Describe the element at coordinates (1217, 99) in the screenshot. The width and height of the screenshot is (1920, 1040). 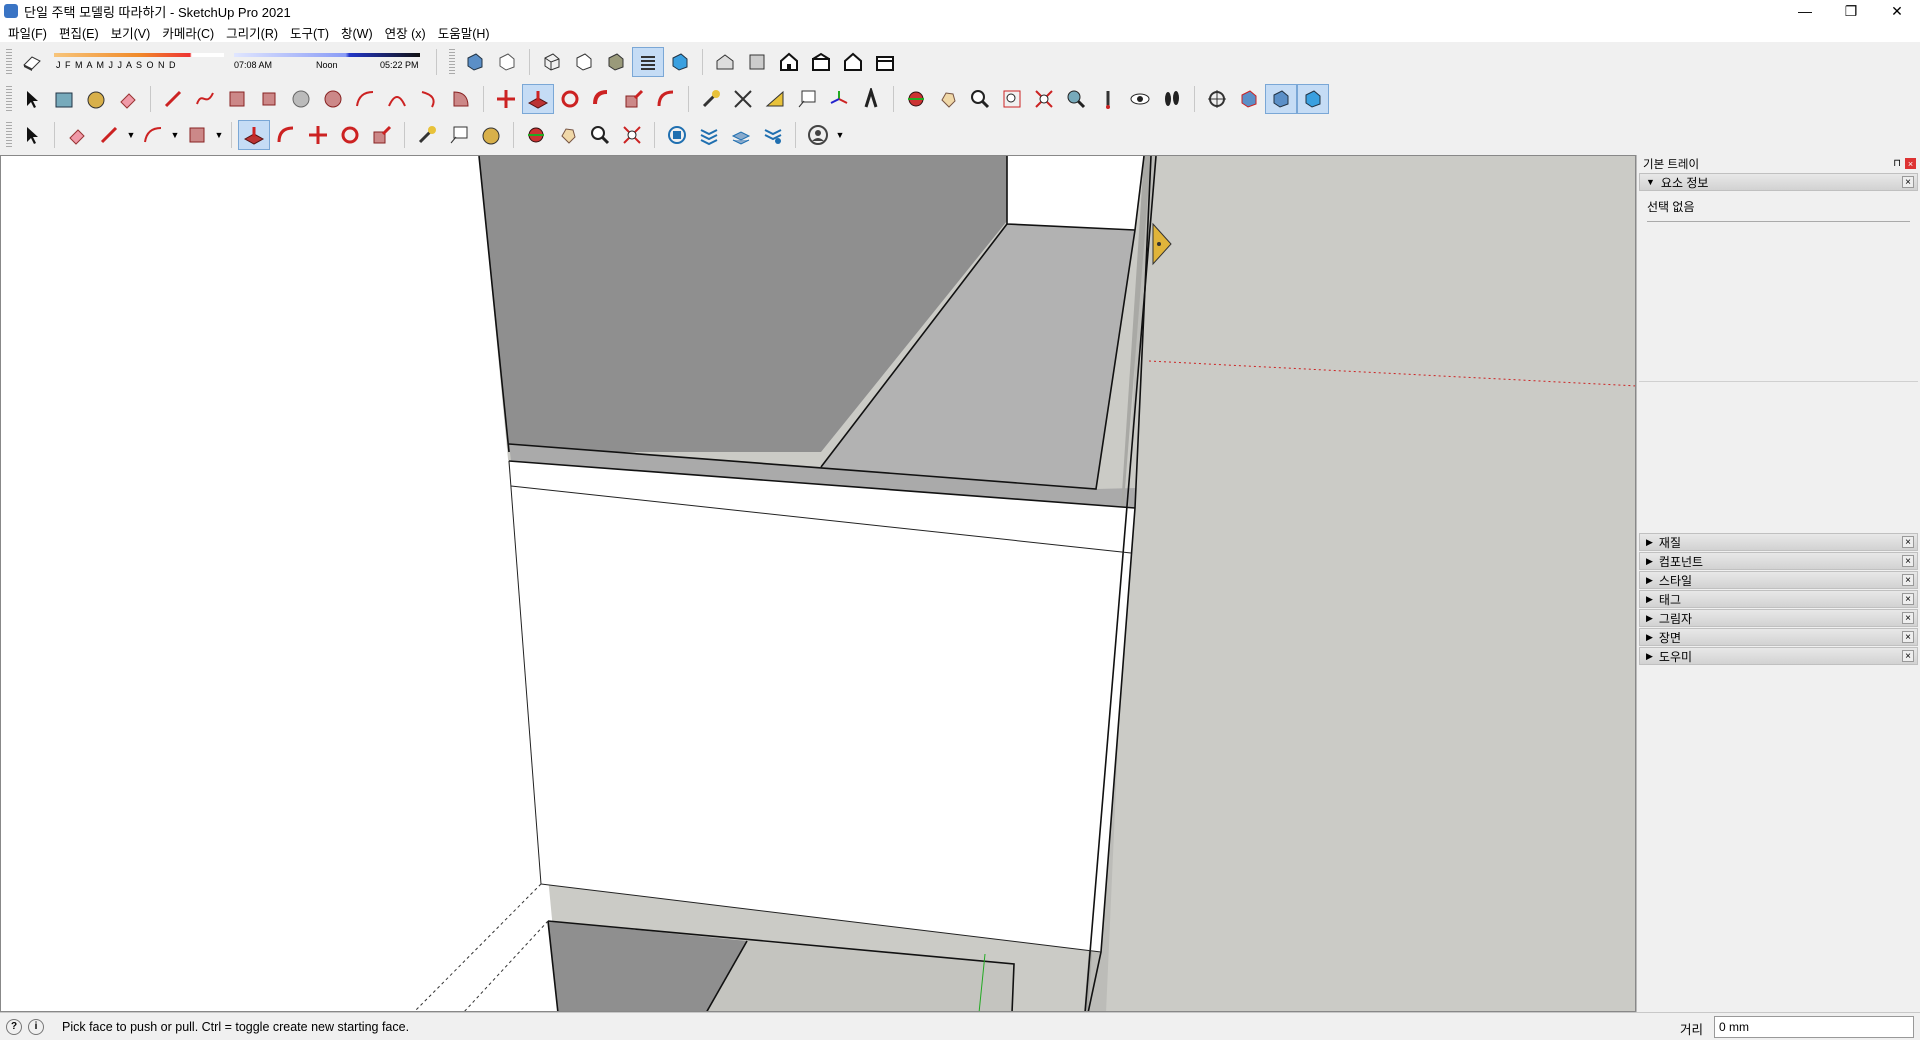
I see `section-plane-icon` at that location.